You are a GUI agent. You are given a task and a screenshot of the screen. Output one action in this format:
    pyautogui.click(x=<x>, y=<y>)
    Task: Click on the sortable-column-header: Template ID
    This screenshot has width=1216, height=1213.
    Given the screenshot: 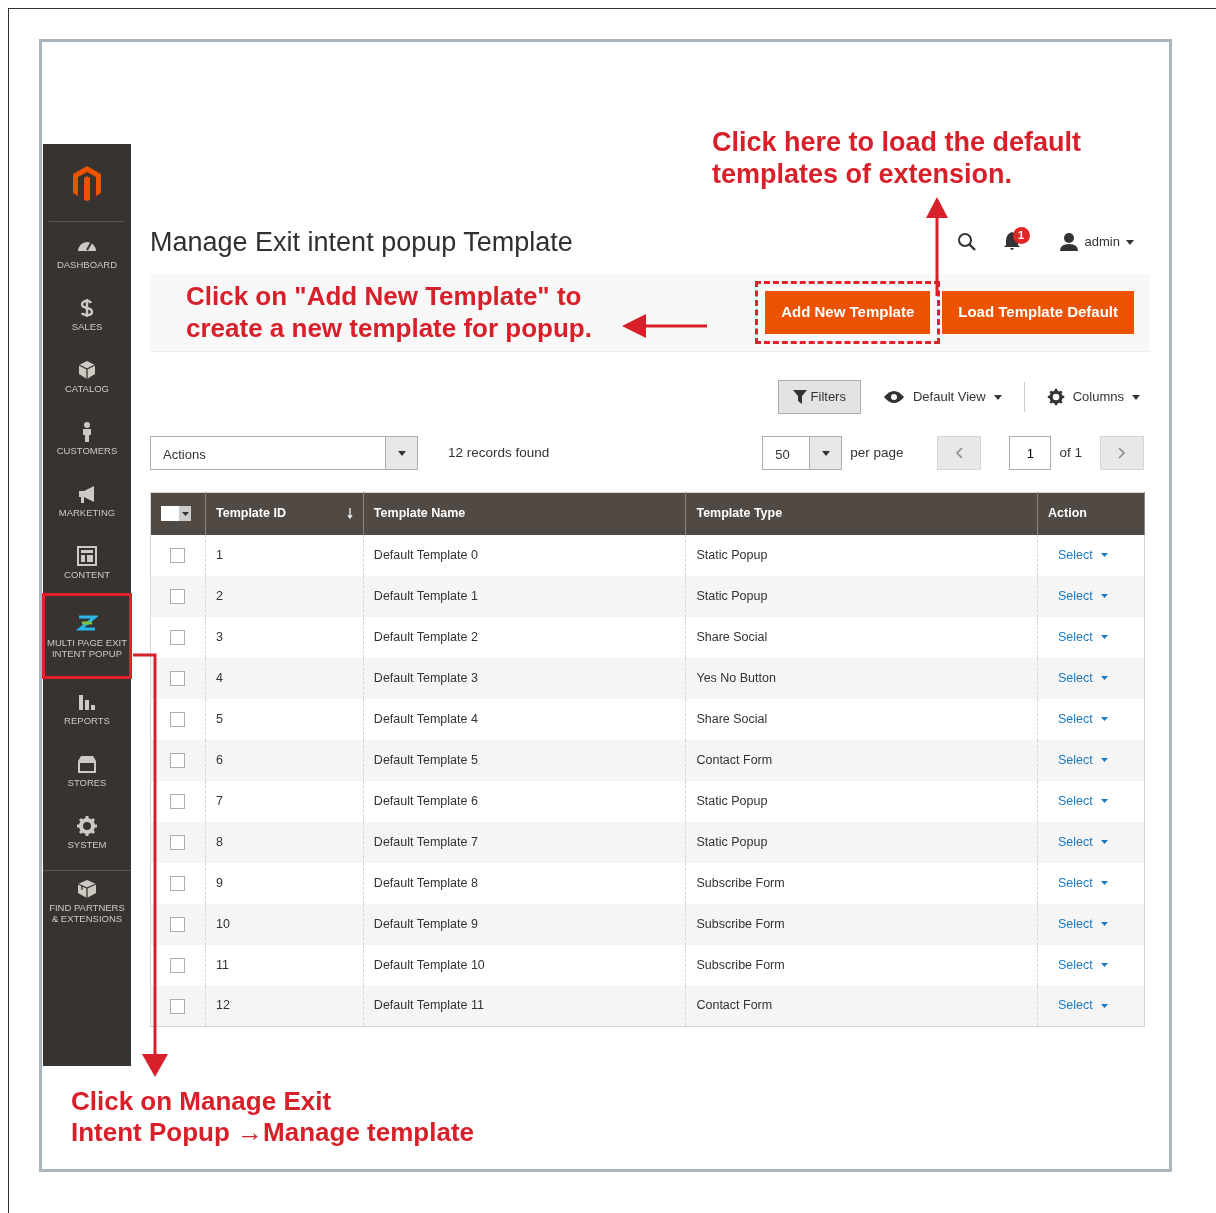 What is the action you would take?
    pyautogui.click(x=284, y=513)
    